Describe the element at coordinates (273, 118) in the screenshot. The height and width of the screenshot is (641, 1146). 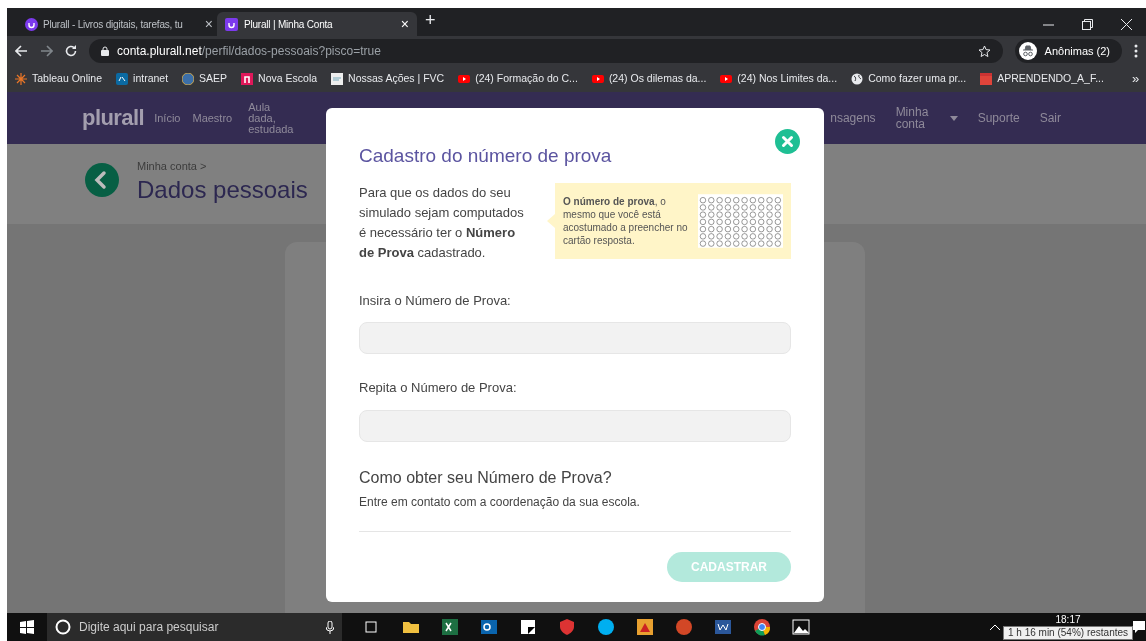
I see `nav-link: Aula dada, estudada` at that location.